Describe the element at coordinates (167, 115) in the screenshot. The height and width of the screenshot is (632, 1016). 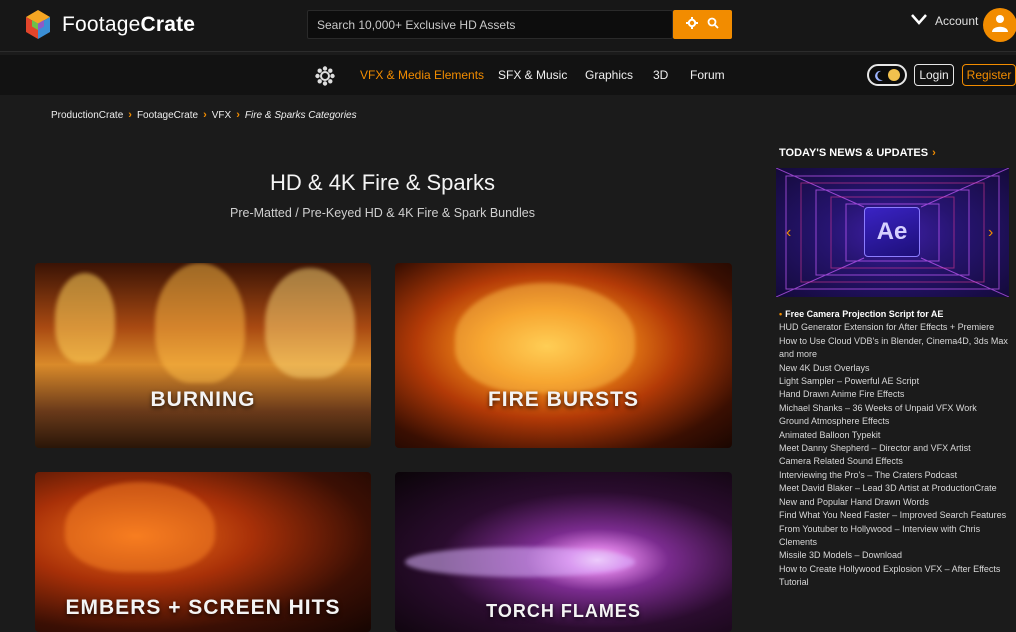
I see `breadcrumb-item: FootageCrate` at that location.